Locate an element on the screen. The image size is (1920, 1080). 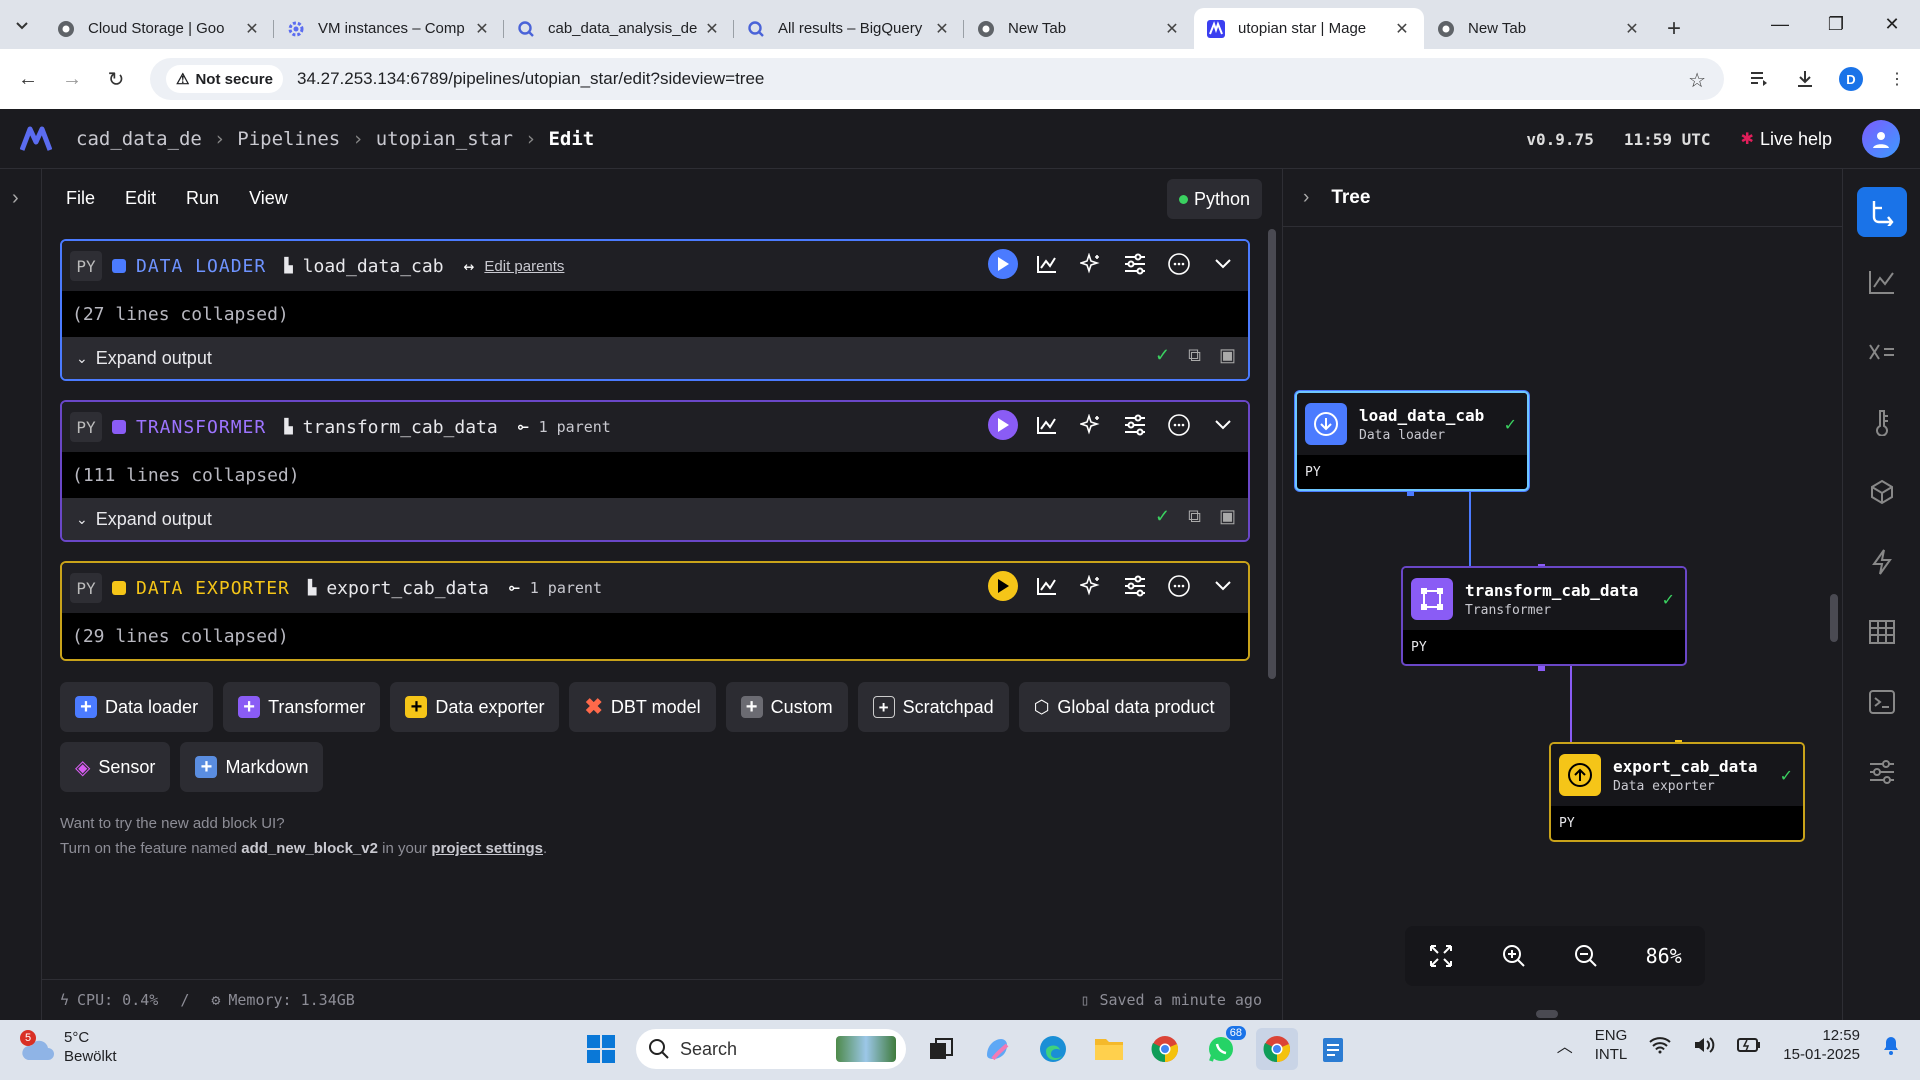
tree-node-data-exporter: export_cab_data Data exporter ✓ PY is located at coordinates (1677, 792).